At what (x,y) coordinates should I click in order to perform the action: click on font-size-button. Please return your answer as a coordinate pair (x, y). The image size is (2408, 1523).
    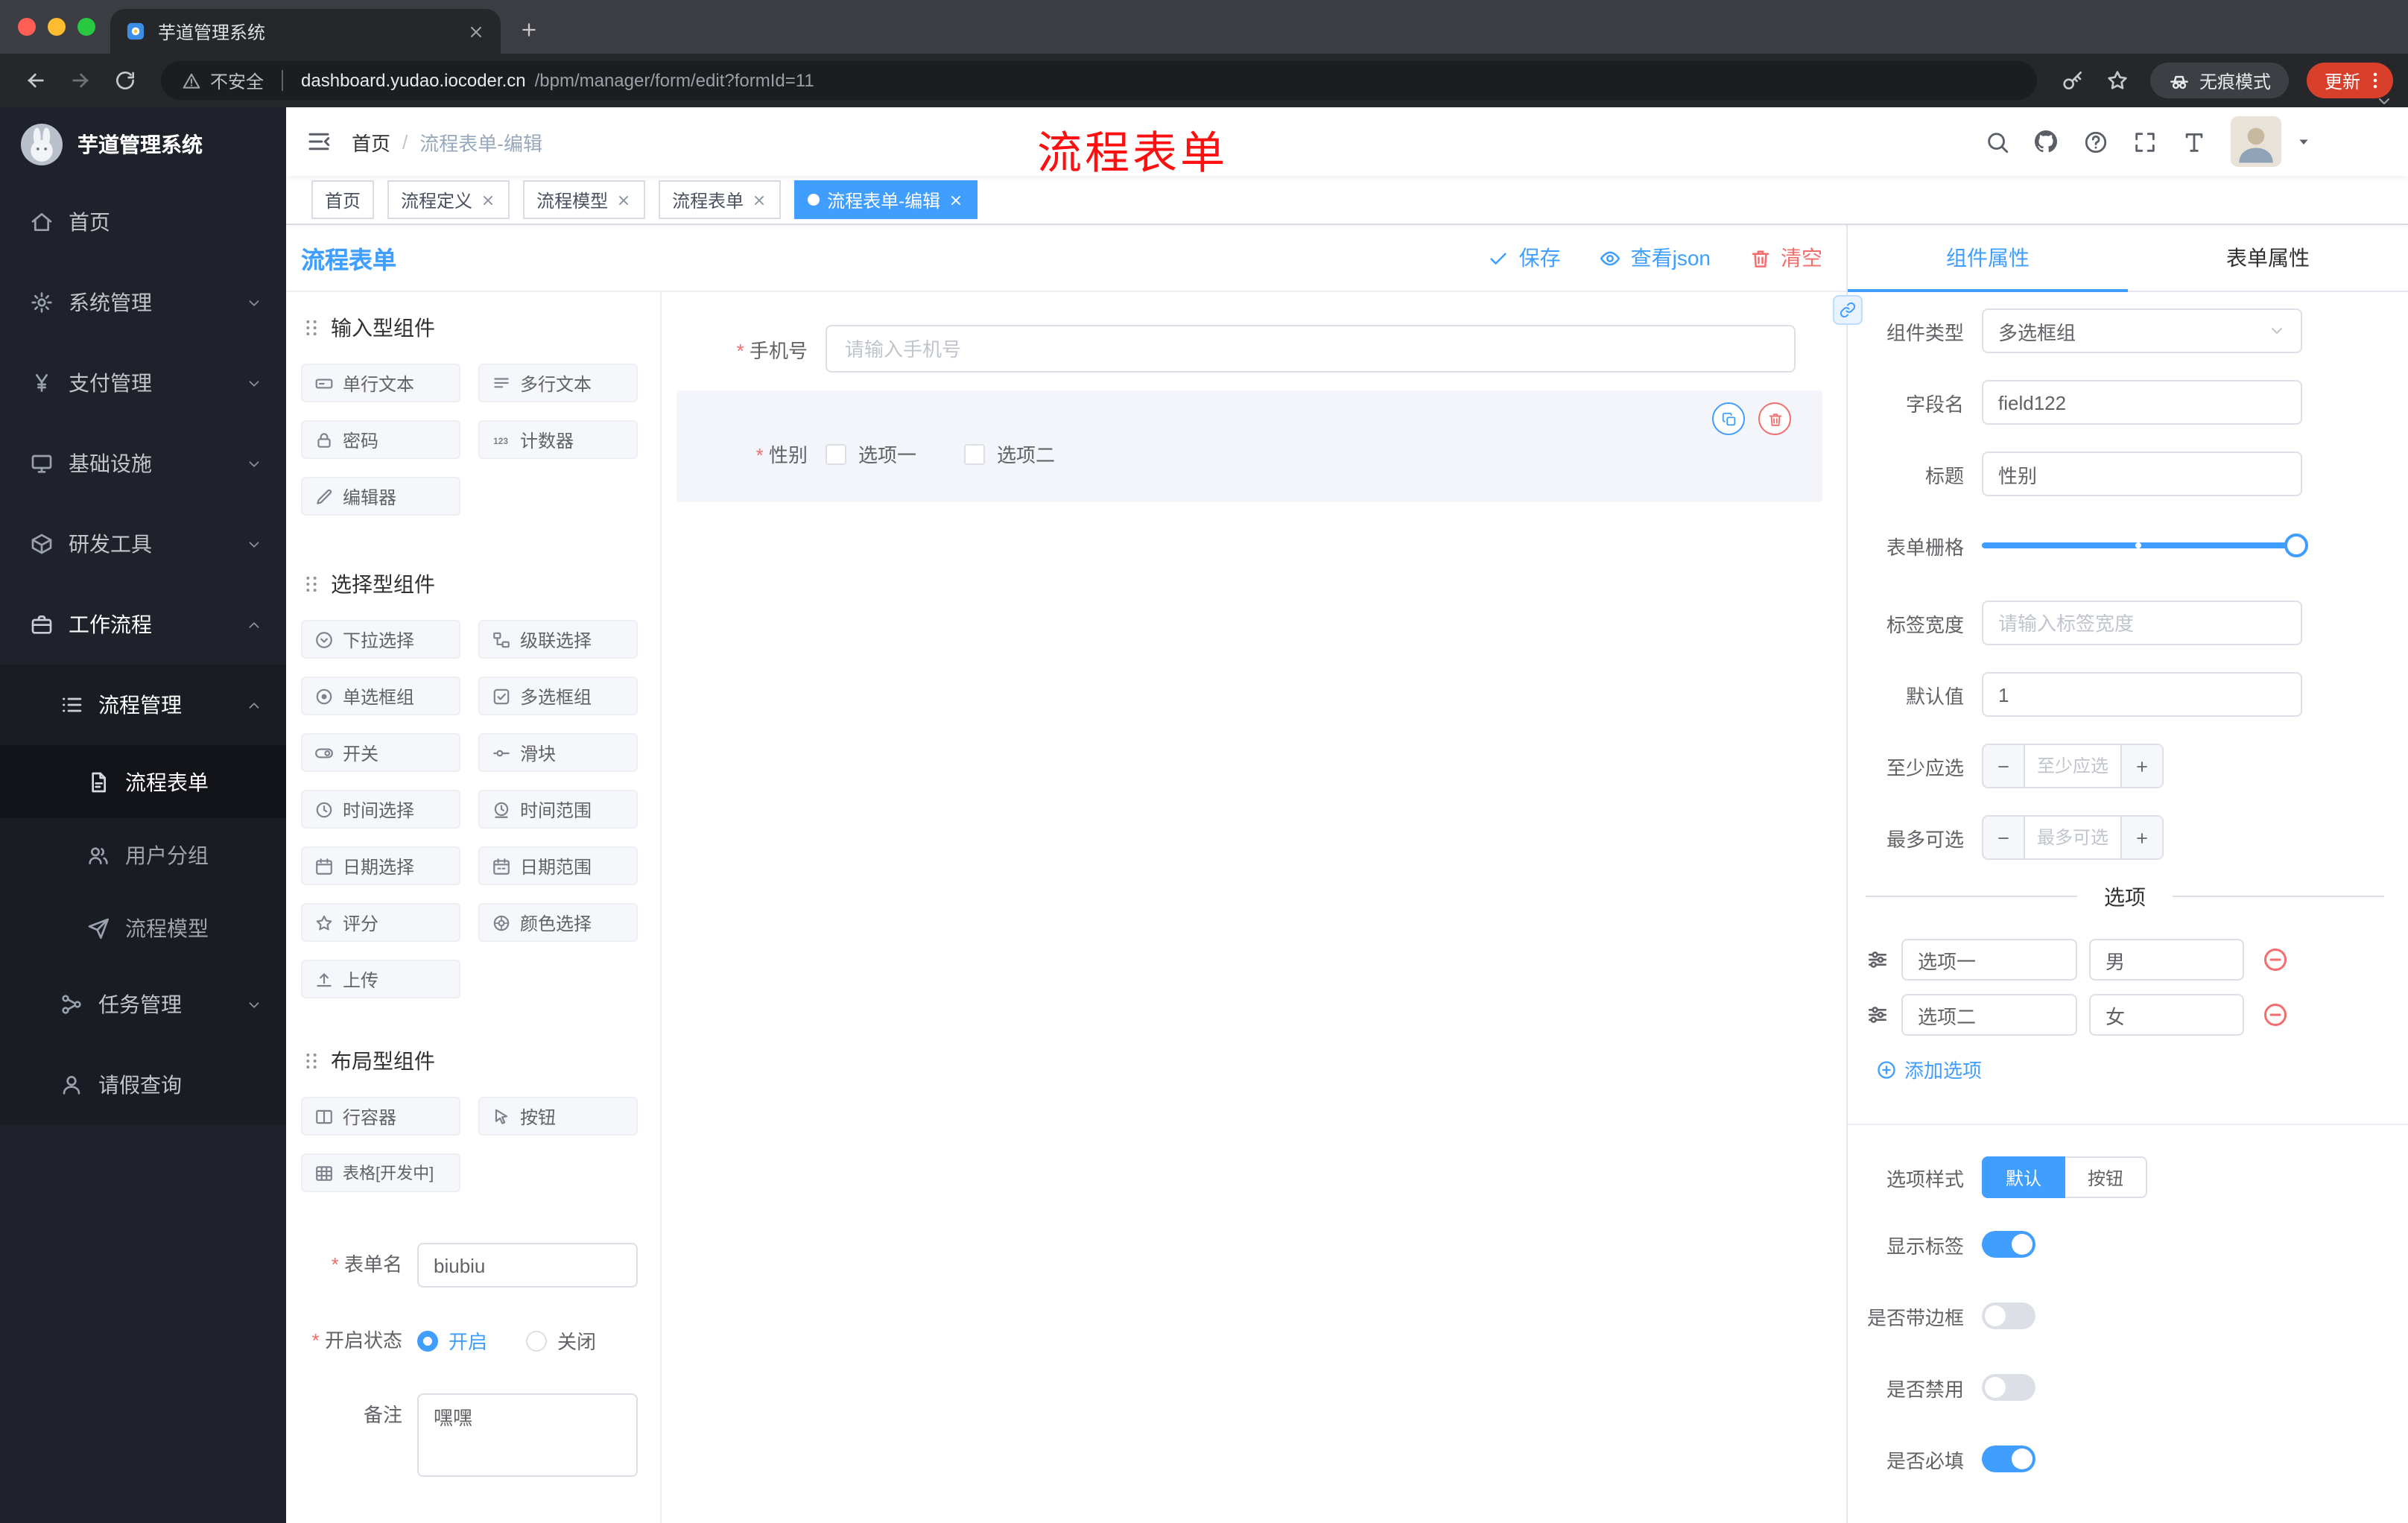
    Looking at the image, I should click on (2193, 141).